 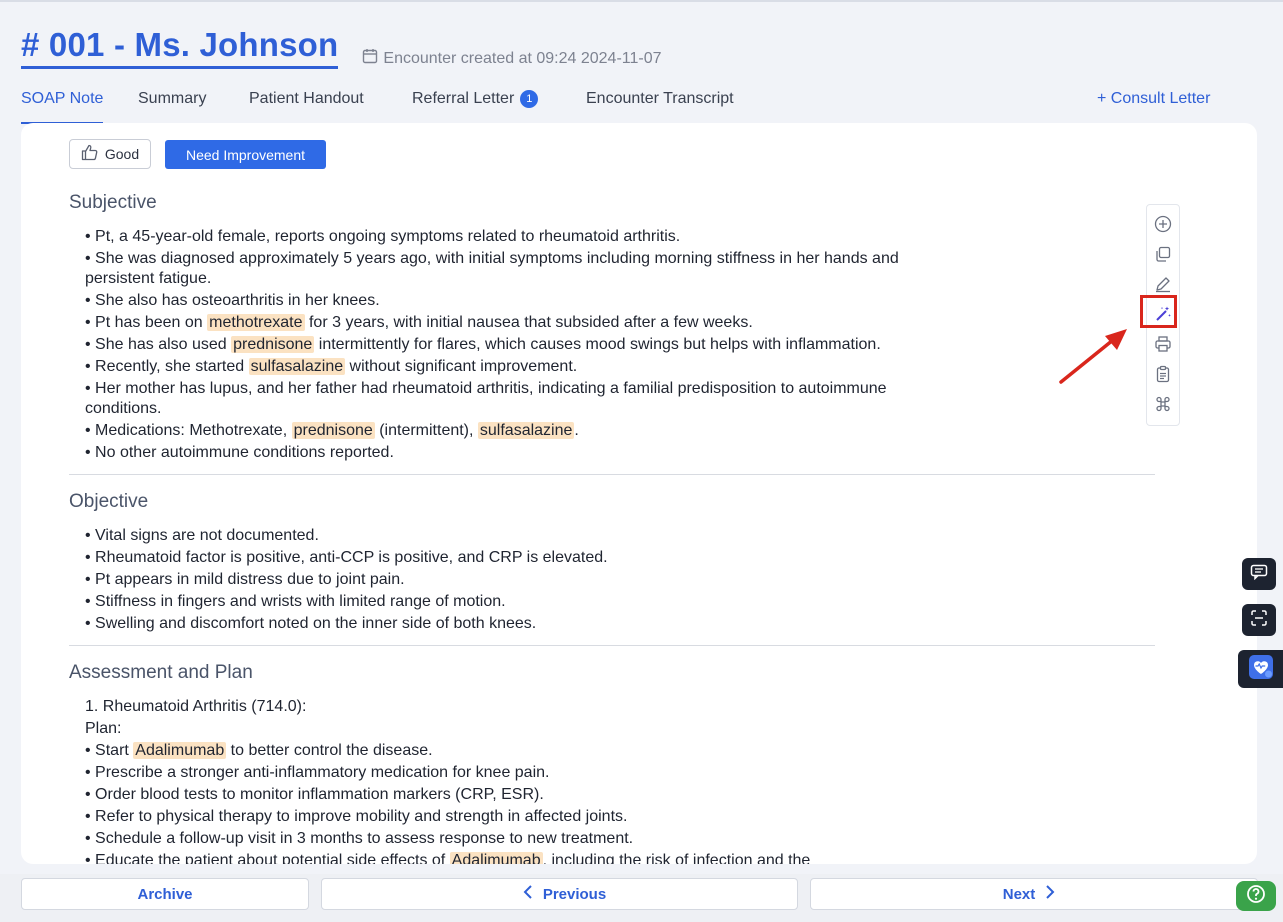 I want to click on good-feedback-button: Good, so click(x=110, y=154).